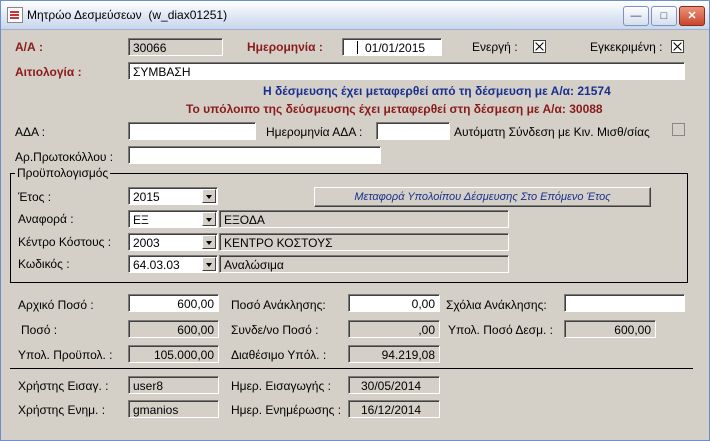 Image resolution: width=710 pixels, height=441 pixels. Describe the element at coordinates (65, 355) in the screenshot. I see `budget-remaining-label: Υπολ. Προϋπολ. :` at that location.